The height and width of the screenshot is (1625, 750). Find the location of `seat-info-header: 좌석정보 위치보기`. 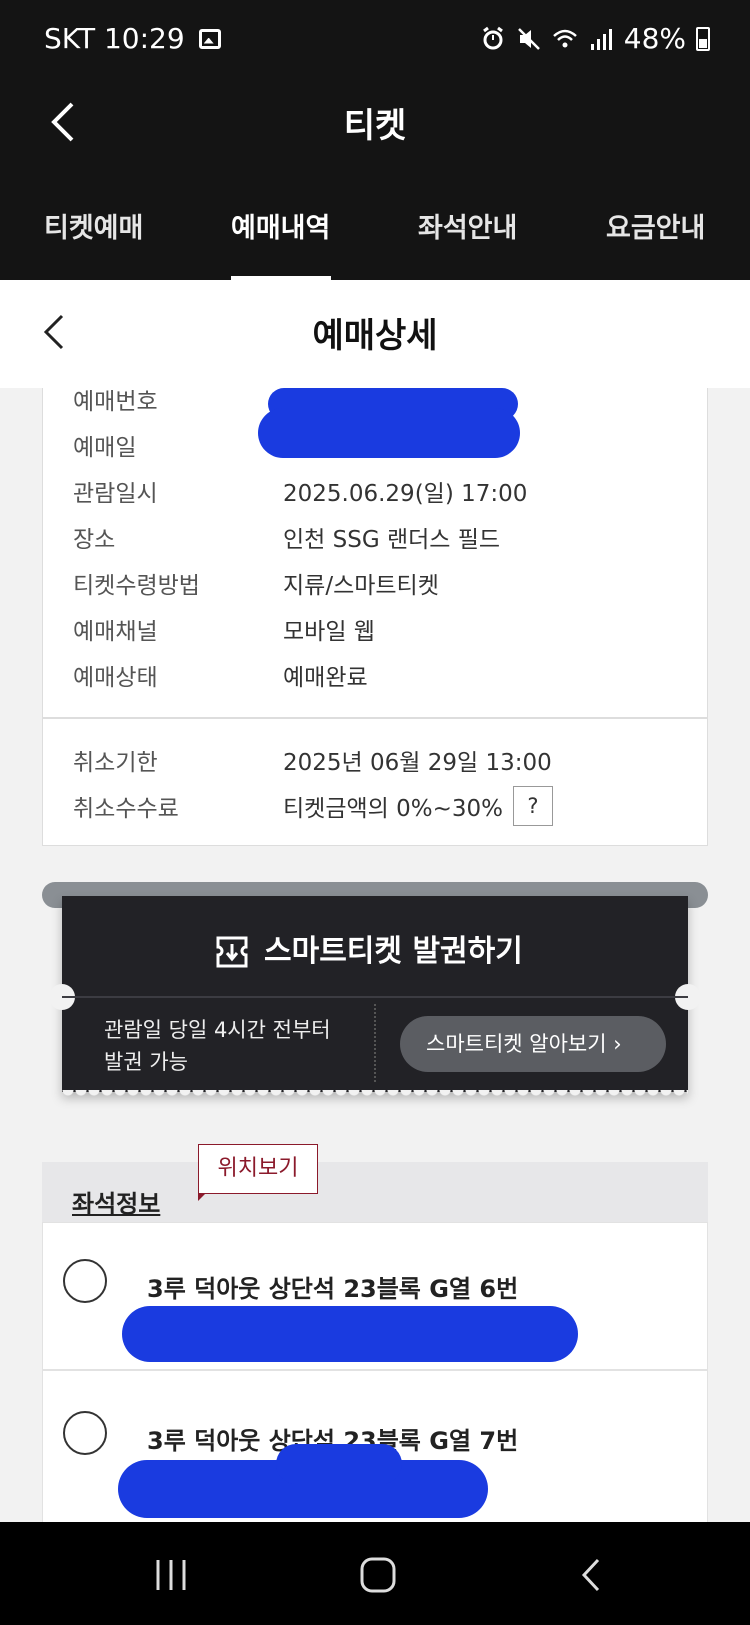

seat-info-header: 좌석정보 위치보기 is located at coordinates (375, 1183).